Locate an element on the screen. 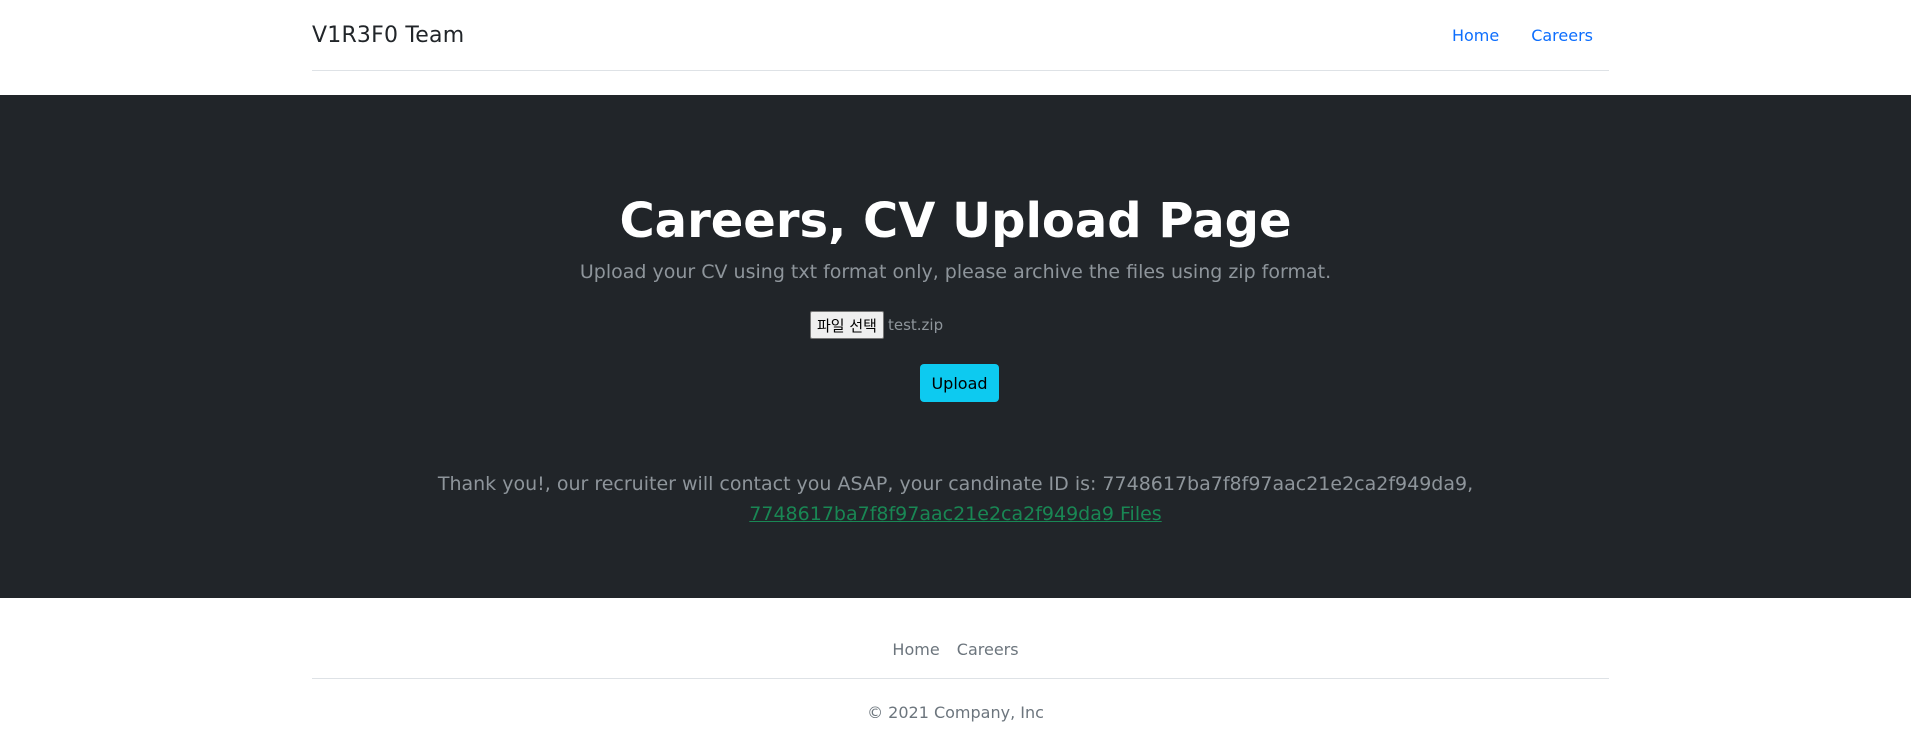  choose-file-button: 파일 선택 is located at coordinates (847, 325).